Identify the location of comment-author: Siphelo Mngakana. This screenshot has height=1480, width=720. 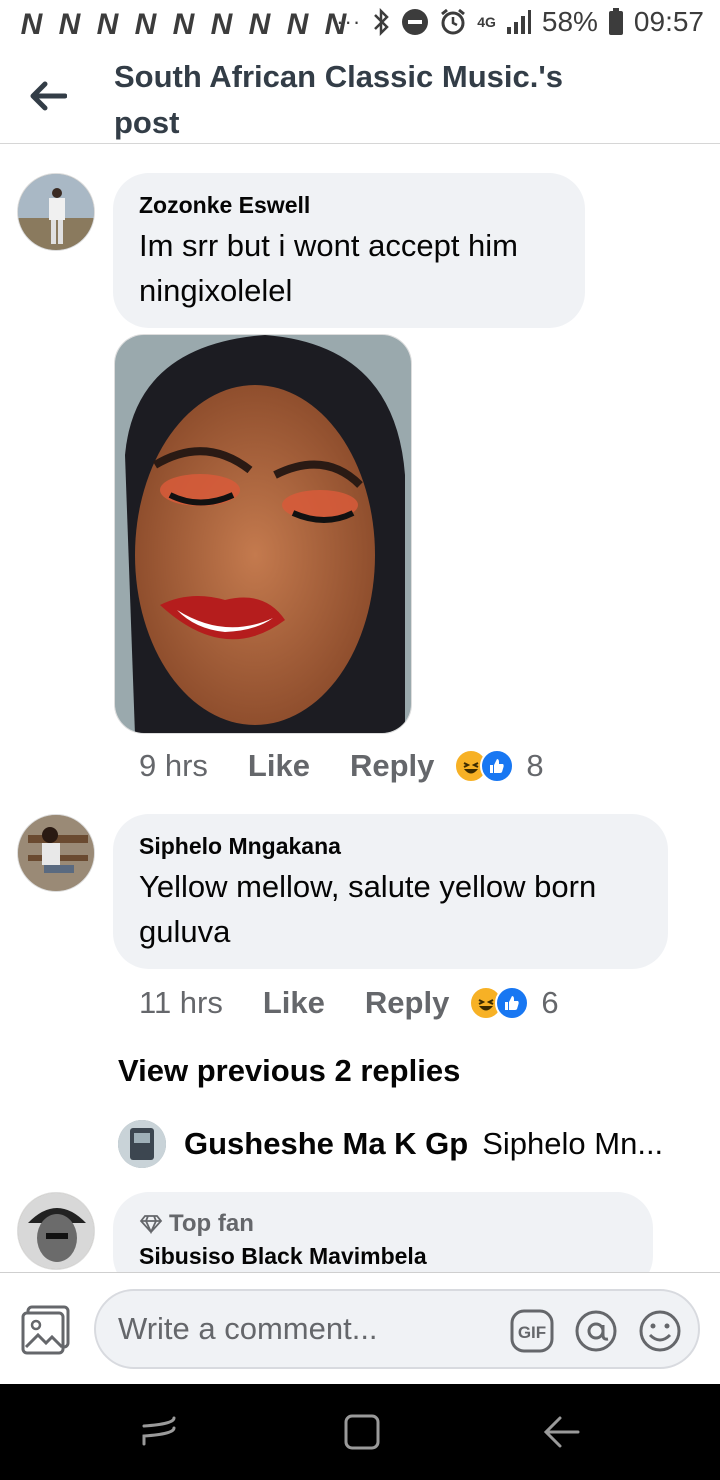
(390, 846).